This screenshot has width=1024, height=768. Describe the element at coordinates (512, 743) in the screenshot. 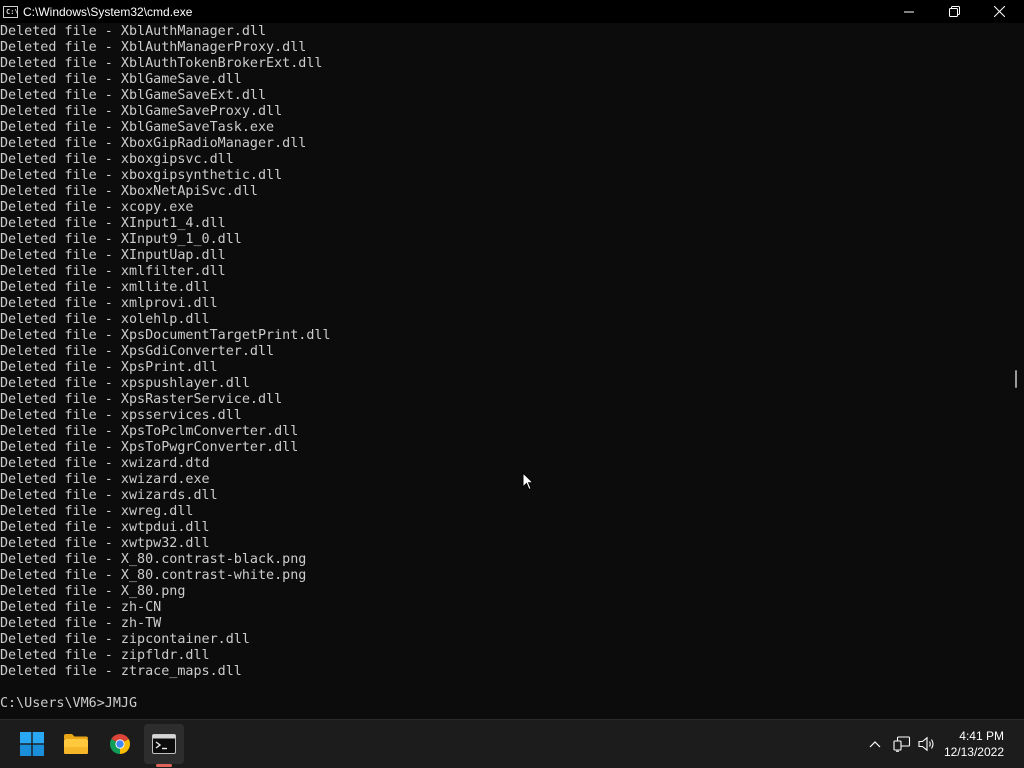

I see `taskbar: 4:41 PM 12/13/2022` at that location.